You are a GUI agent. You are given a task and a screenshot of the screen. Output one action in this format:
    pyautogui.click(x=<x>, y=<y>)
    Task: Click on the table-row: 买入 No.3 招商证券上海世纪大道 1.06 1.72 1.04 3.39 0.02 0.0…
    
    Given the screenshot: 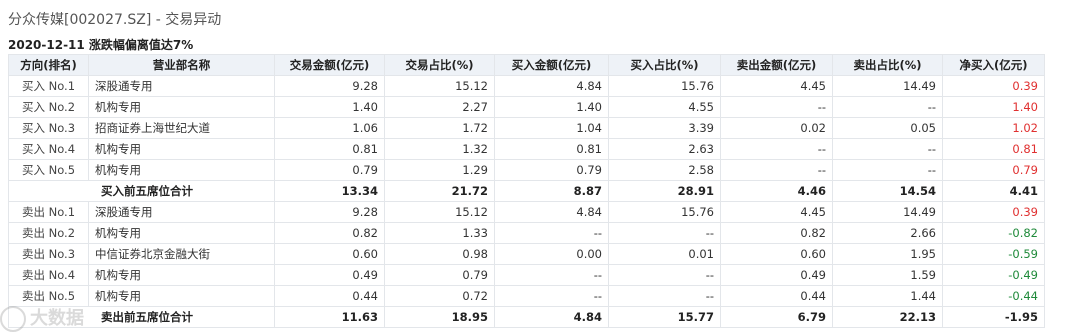 What is the action you would take?
    pyautogui.click(x=526, y=128)
    